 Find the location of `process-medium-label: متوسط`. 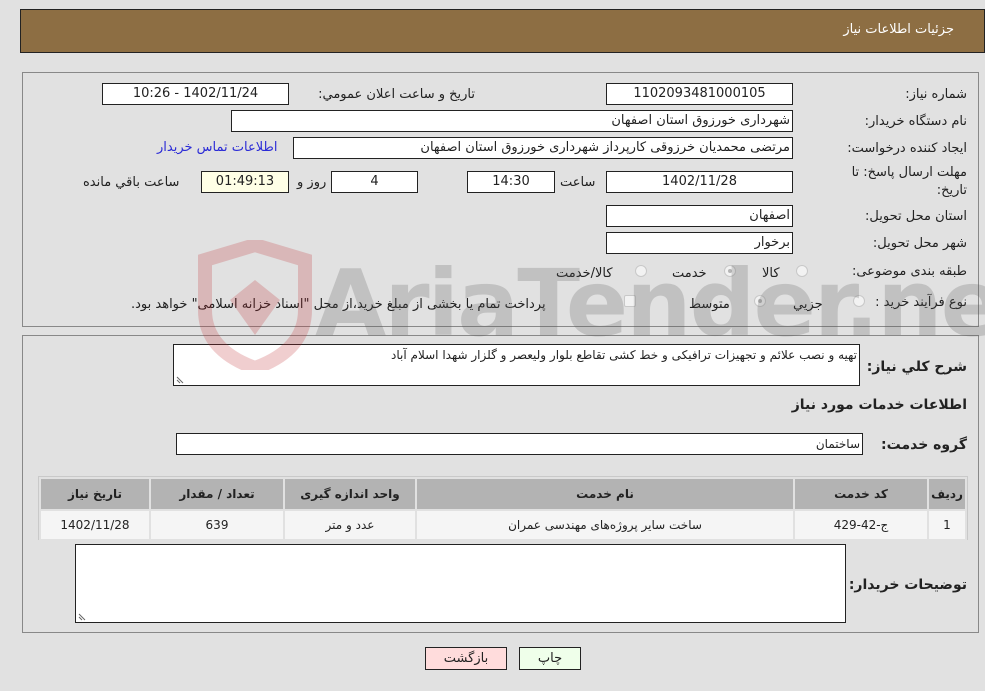

process-medium-label: متوسط is located at coordinates (709, 304).